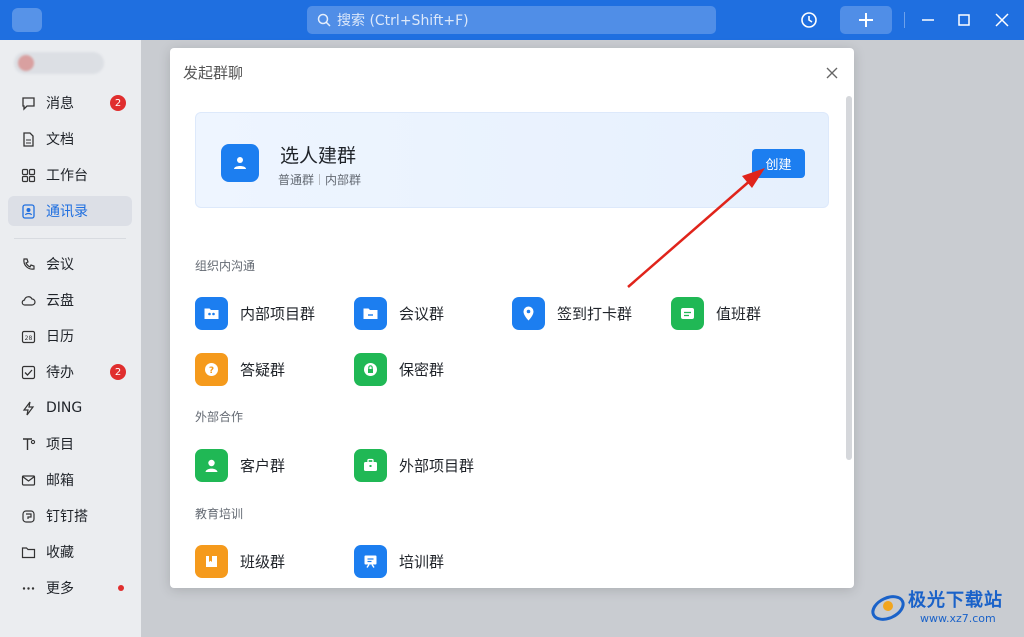 The height and width of the screenshot is (637, 1024). I want to click on sidebar-item-favorites: 收藏, so click(70, 552).